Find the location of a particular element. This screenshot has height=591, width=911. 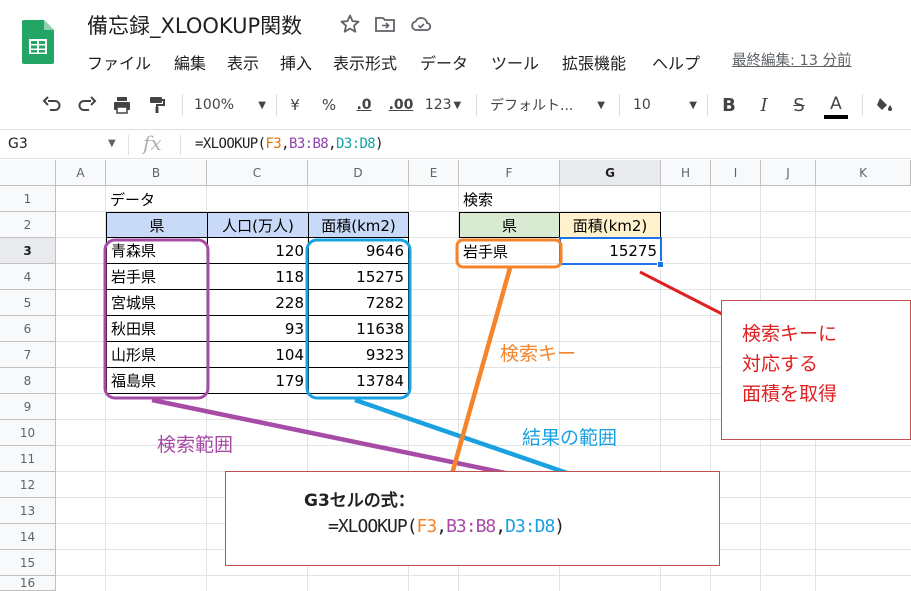

callout-formula-f3: F3 is located at coordinates (427, 526).